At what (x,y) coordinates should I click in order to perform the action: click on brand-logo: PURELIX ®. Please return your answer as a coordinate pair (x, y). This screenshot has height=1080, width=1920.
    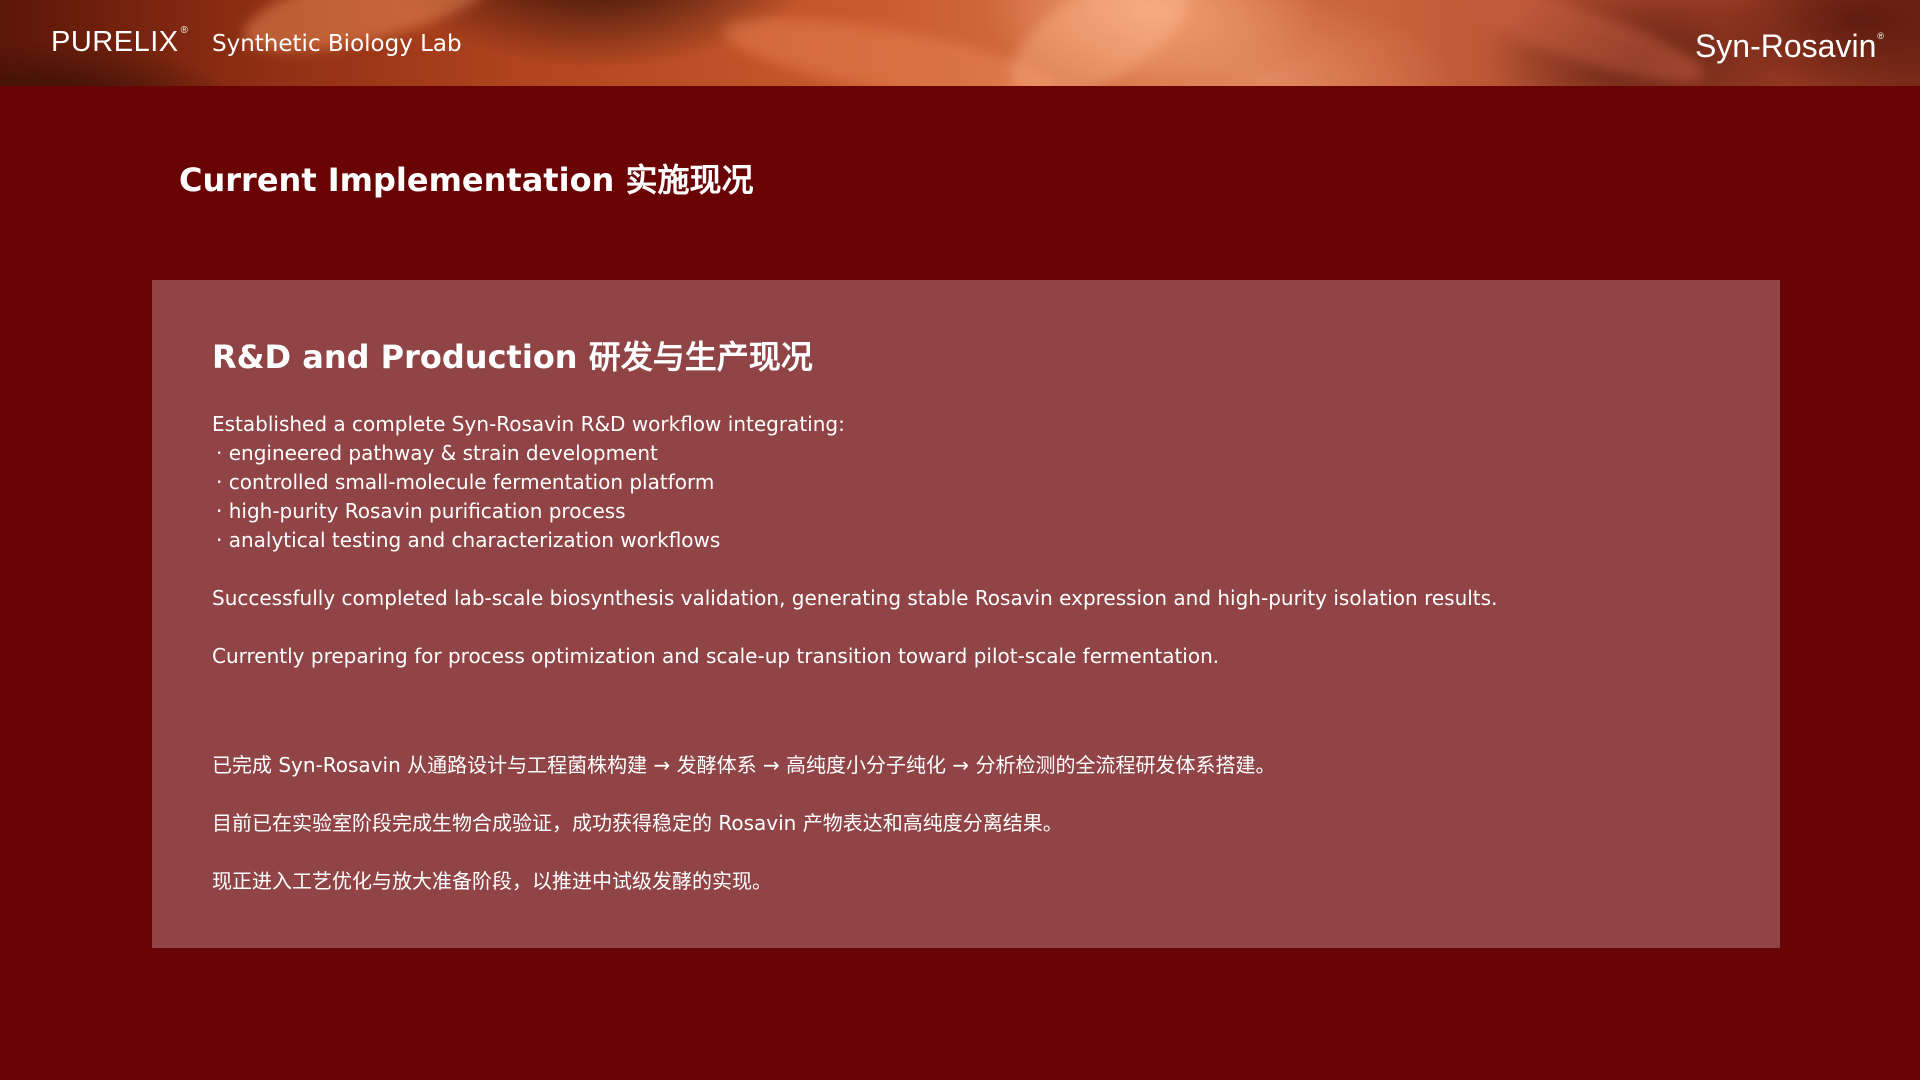
    Looking at the image, I should click on (119, 41).